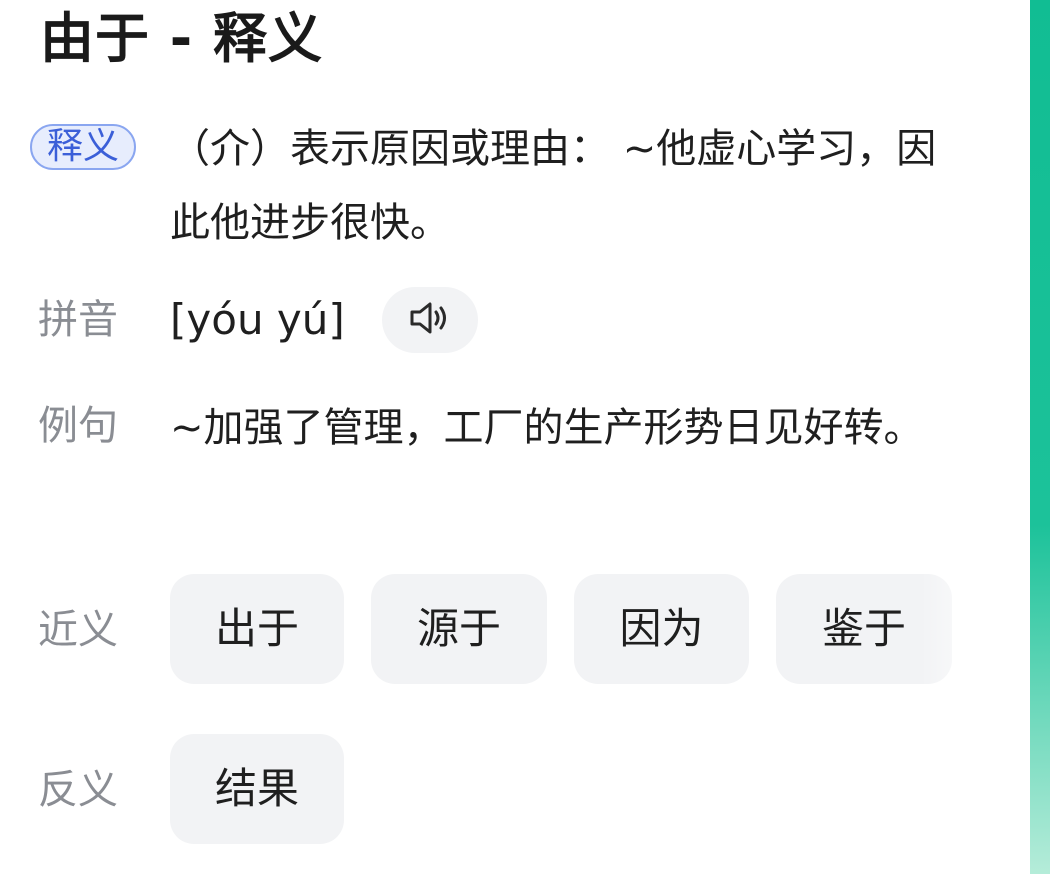  I want to click on synonym-chip: 因为, so click(661, 629).